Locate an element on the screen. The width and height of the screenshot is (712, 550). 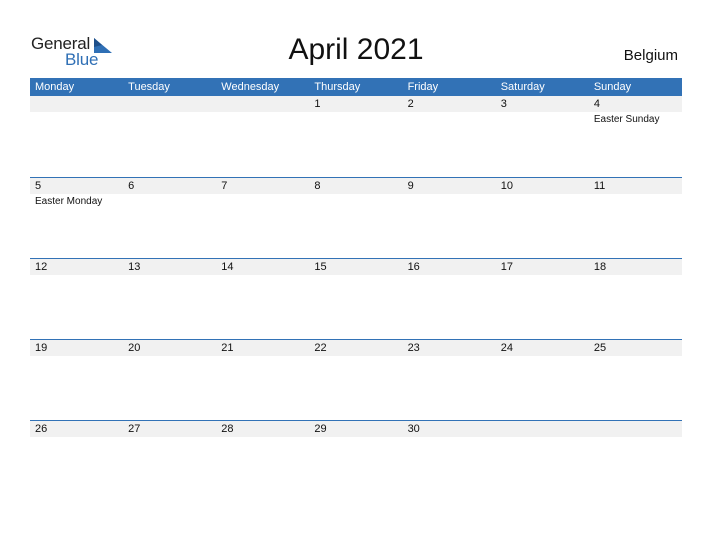
page-title: April 2021 is located at coordinates (356, 49).